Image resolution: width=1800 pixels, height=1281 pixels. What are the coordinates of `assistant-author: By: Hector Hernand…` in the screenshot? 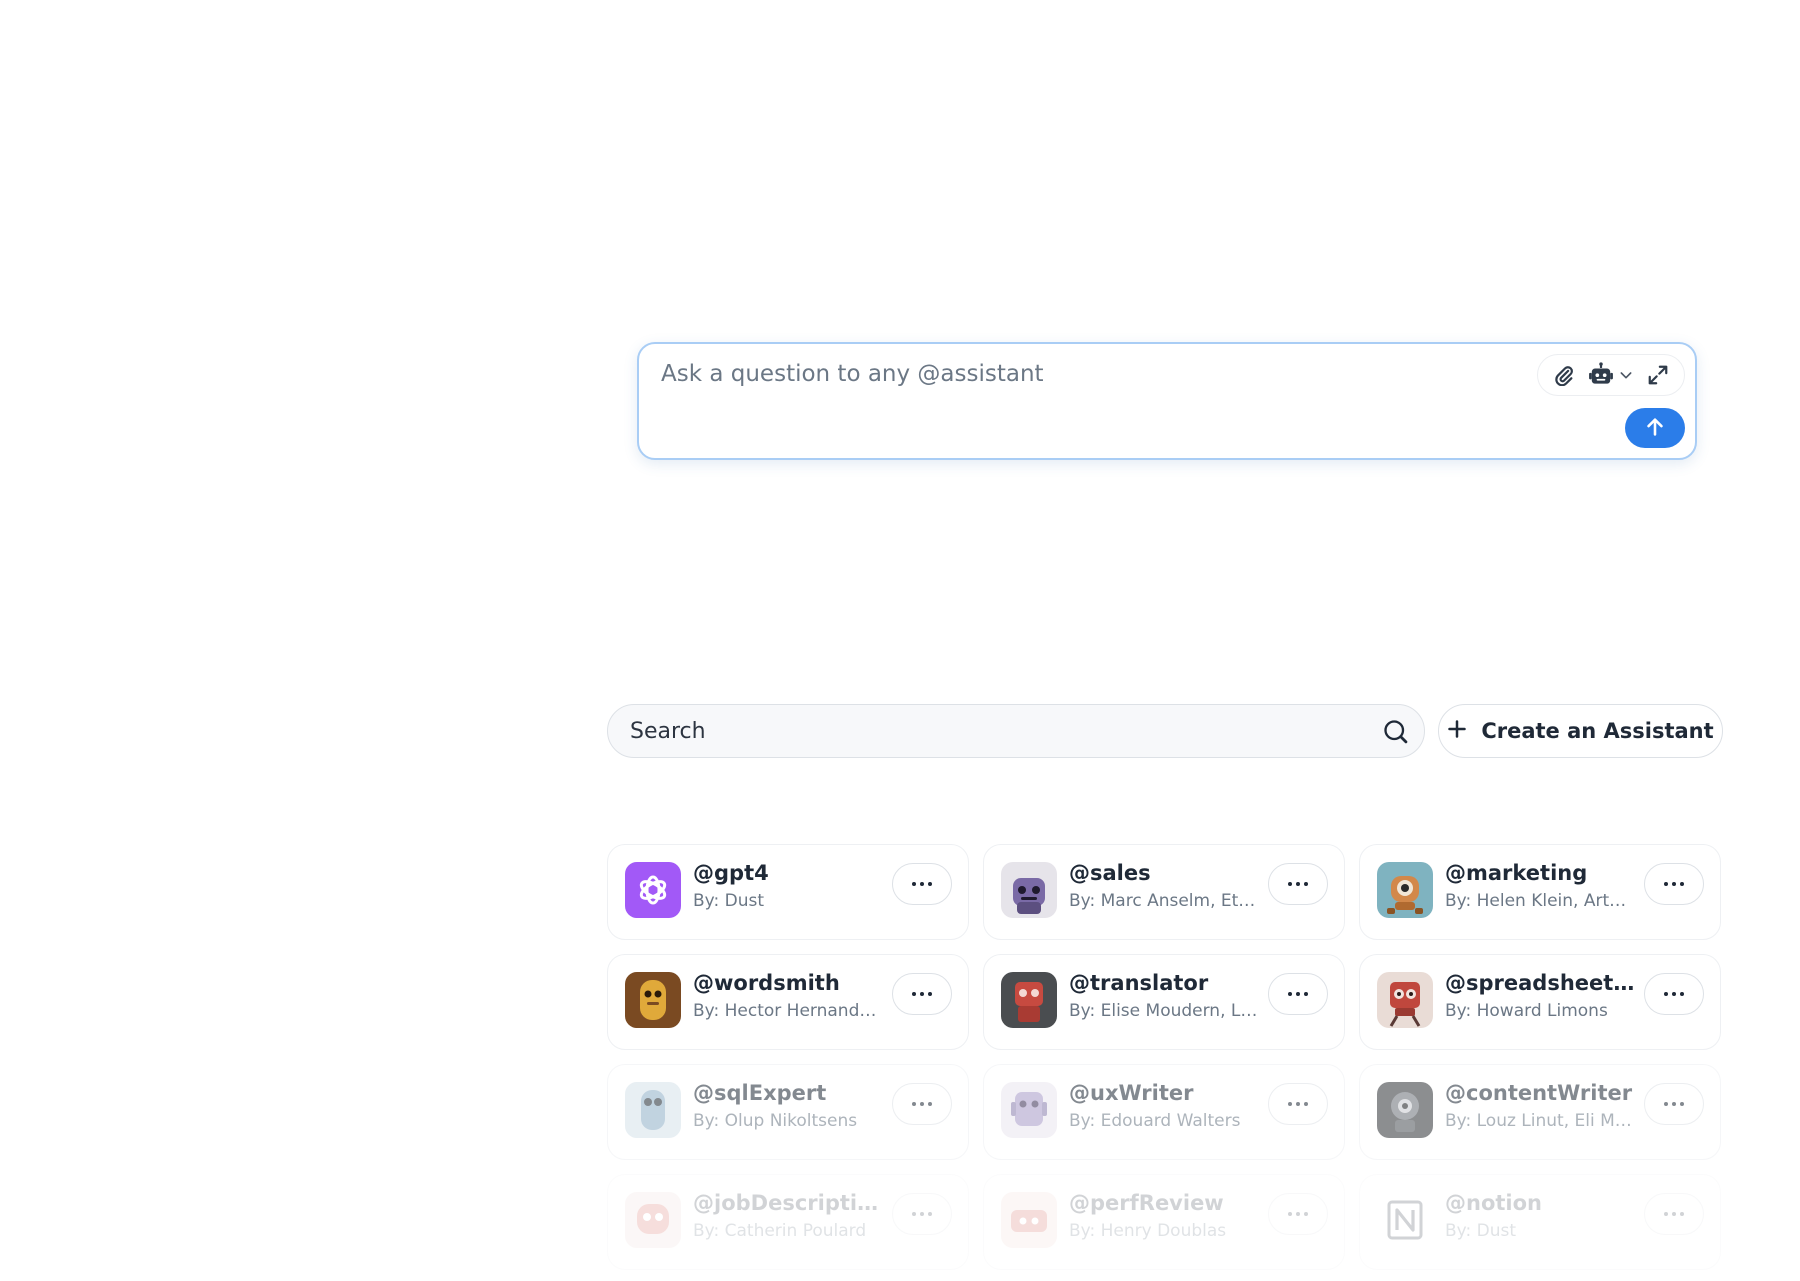 It's located at (785, 1011).